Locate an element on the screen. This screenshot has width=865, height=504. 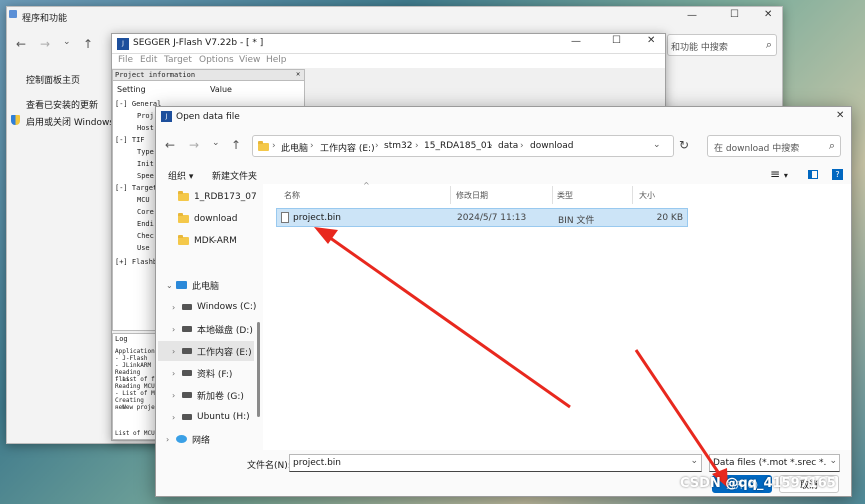
menu-target: Target is located at coordinates (178, 60).